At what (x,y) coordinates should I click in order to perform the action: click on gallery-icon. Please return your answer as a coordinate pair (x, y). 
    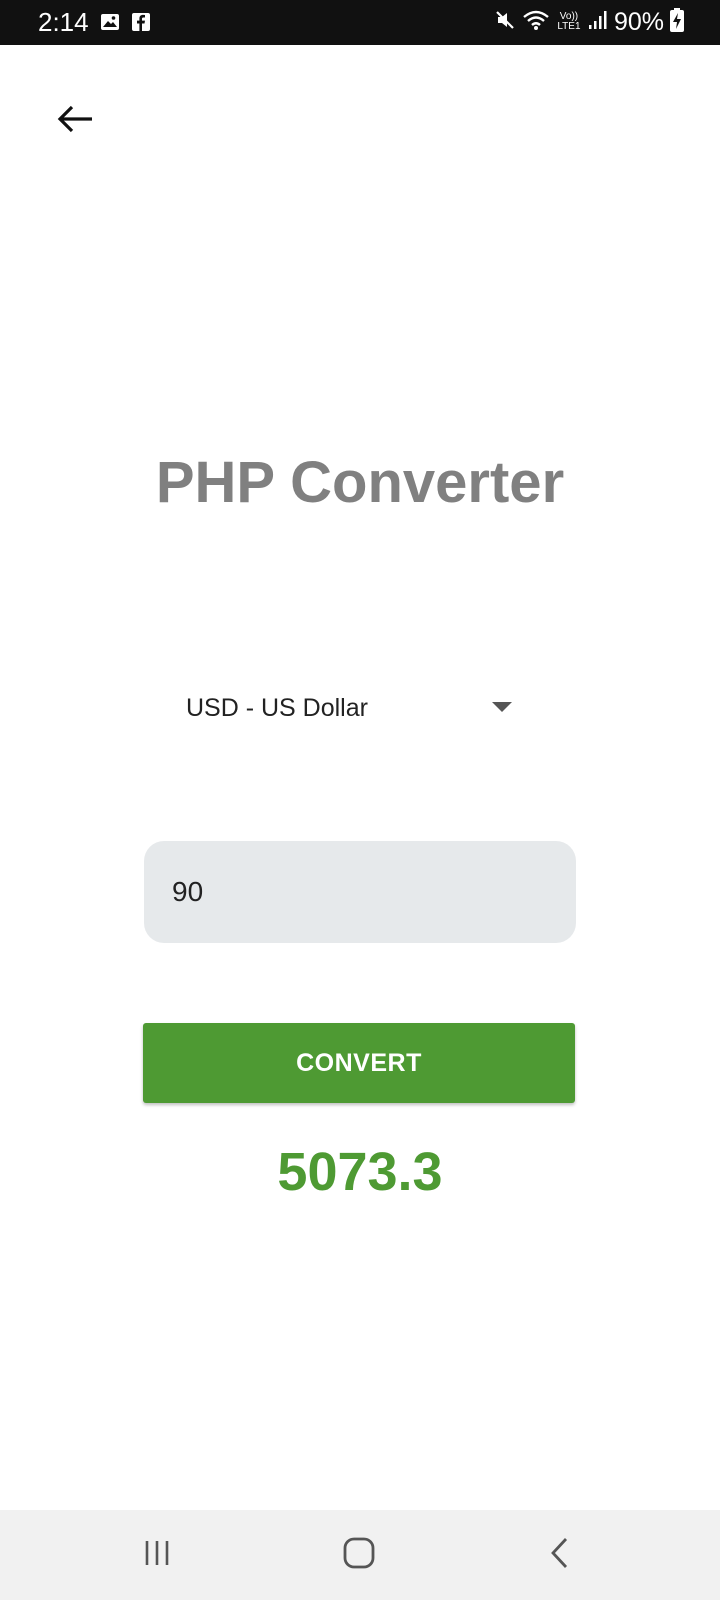
    Looking at the image, I should click on (110, 22).